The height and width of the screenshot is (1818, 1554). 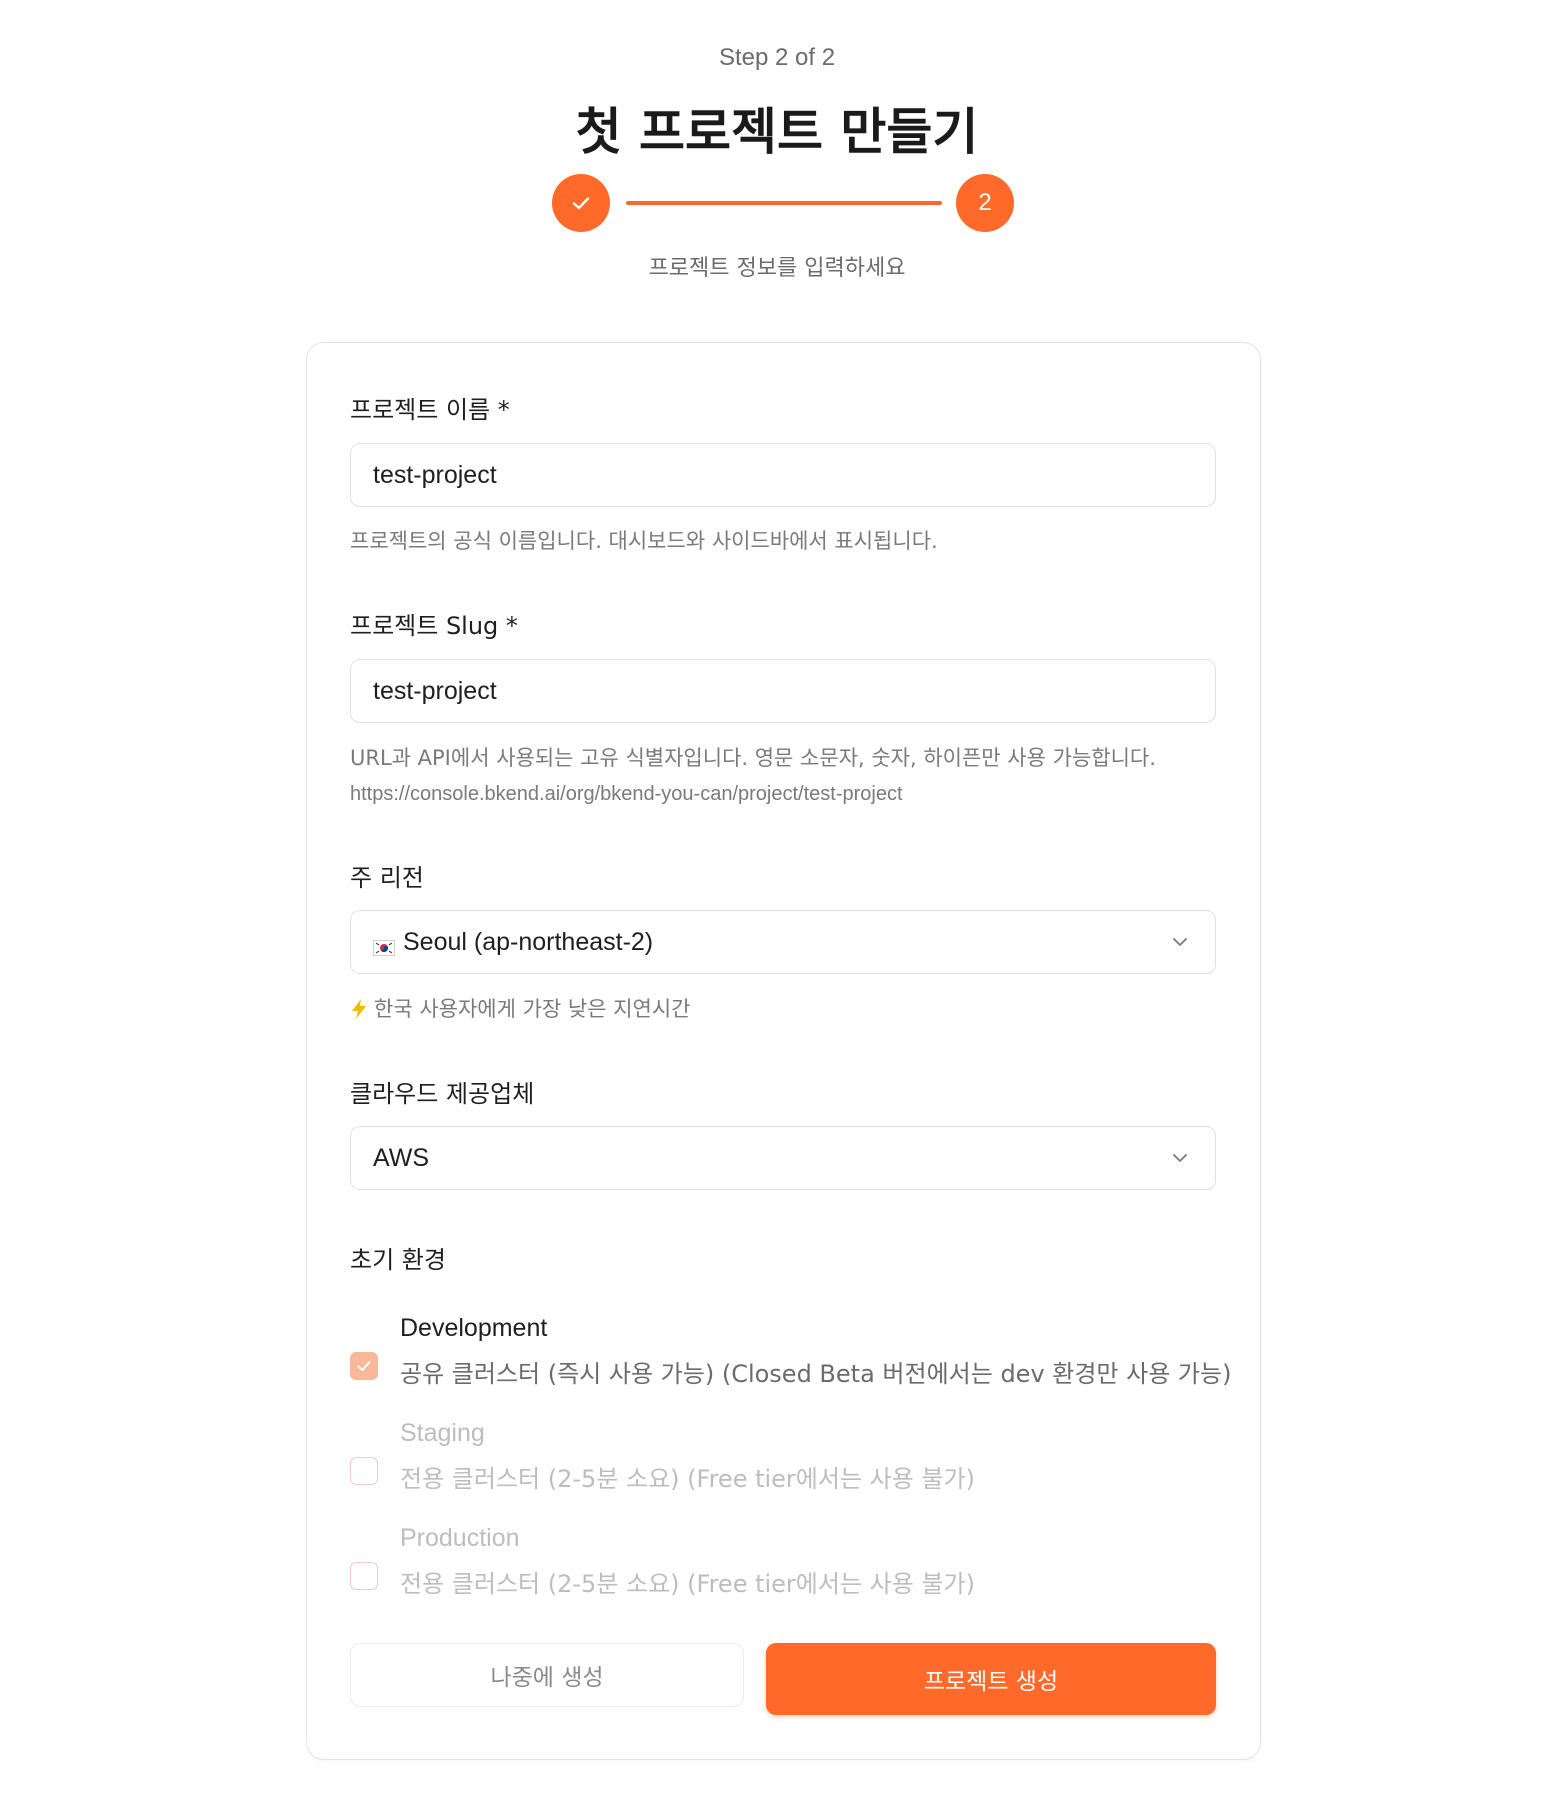 I want to click on cloud-provider-label: 클라우드 제공업체, so click(x=442, y=1094).